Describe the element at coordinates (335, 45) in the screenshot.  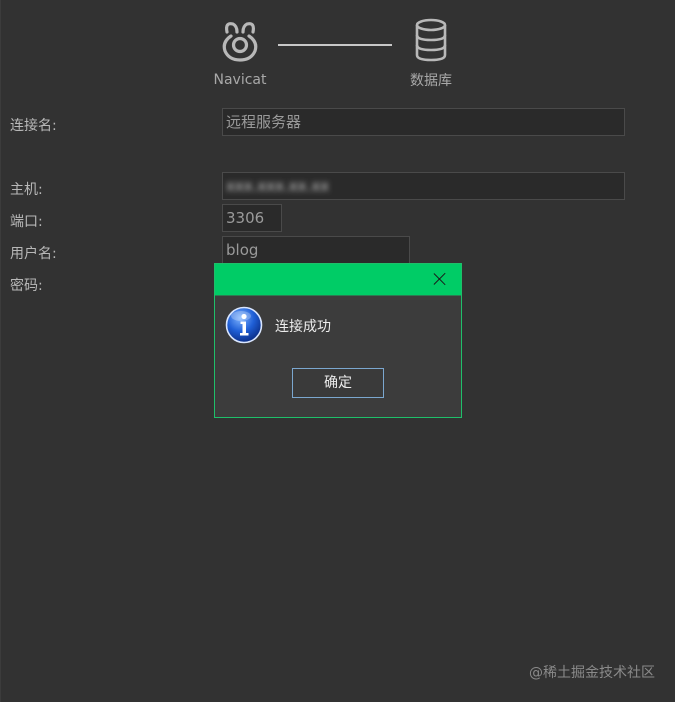
I see `connection-line` at that location.